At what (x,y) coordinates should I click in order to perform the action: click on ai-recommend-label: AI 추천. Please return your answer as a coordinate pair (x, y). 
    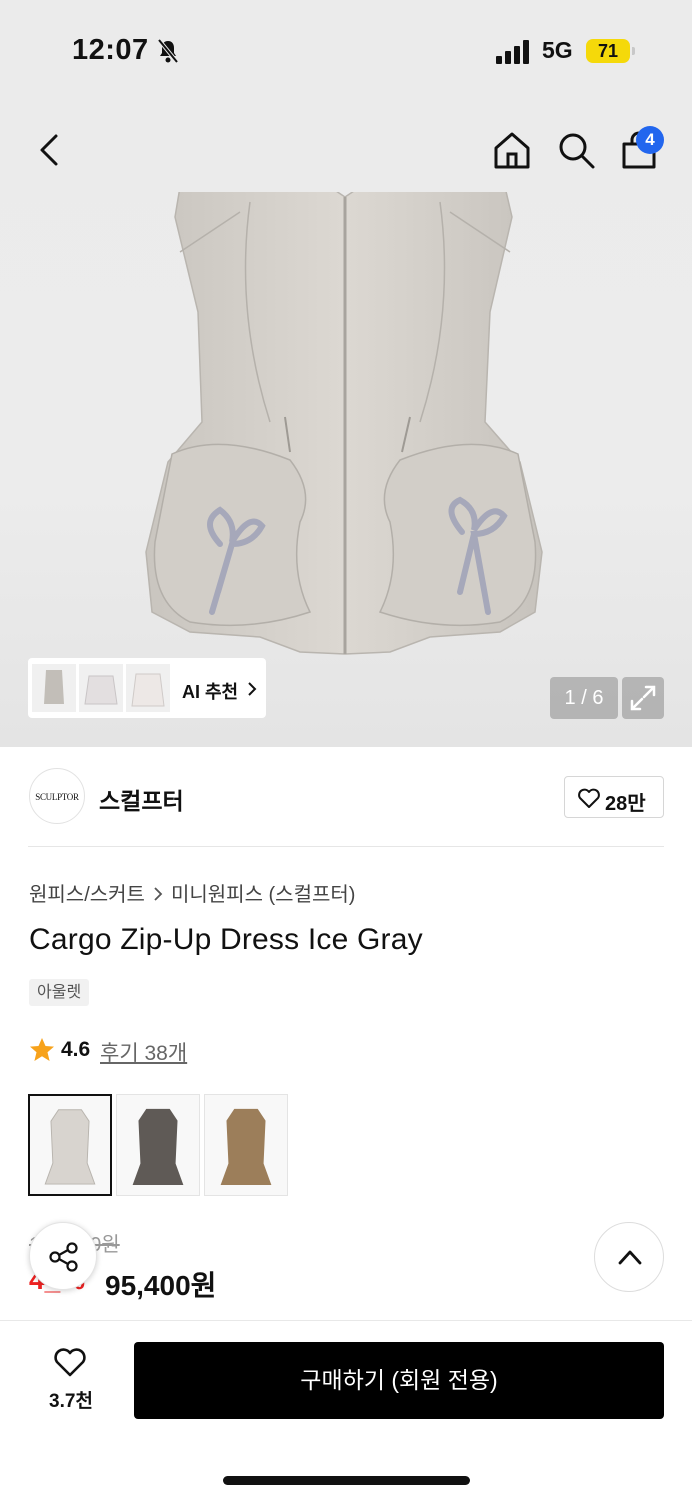
    Looking at the image, I should click on (210, 692).